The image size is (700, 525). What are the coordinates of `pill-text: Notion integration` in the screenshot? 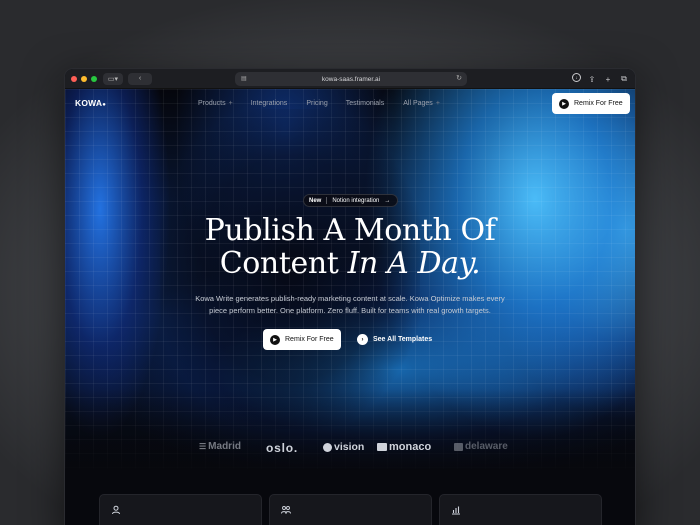 It's located at (356, 200).